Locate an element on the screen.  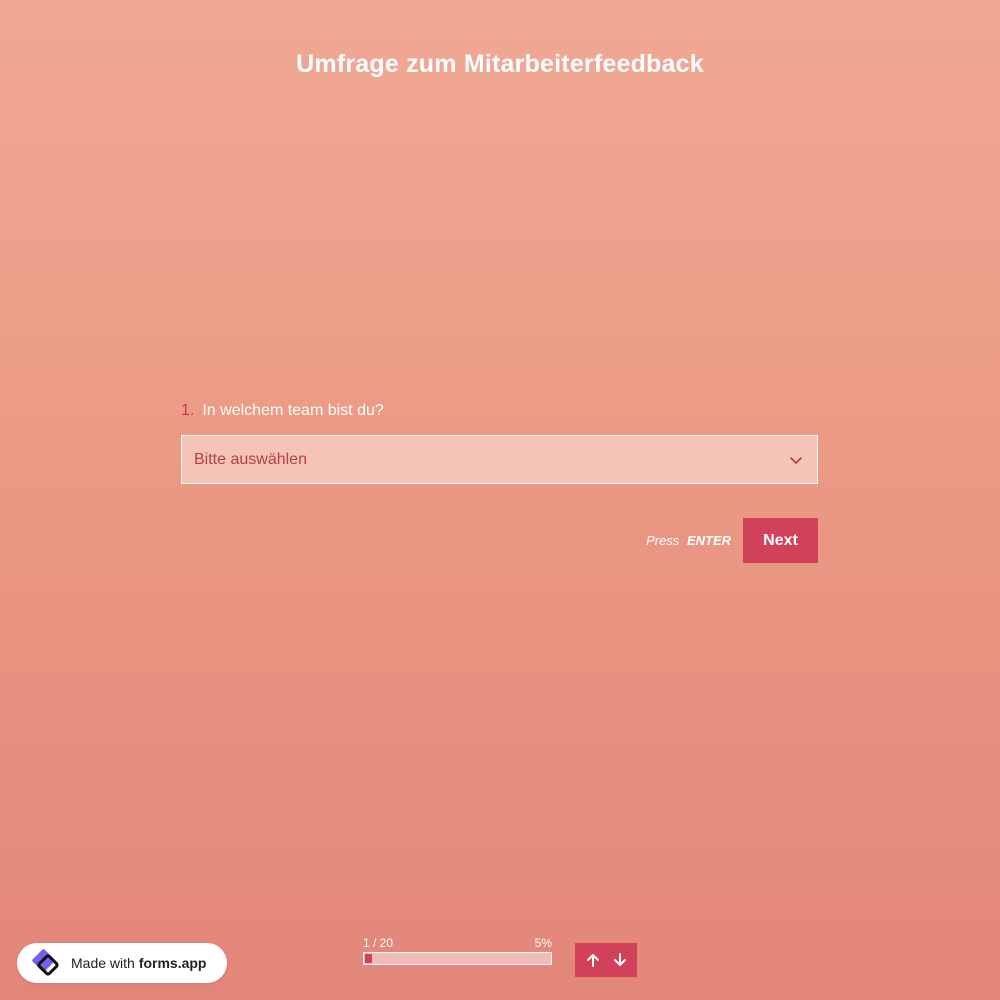
forms-app-logo-icon is located at coordinates (46, 963).